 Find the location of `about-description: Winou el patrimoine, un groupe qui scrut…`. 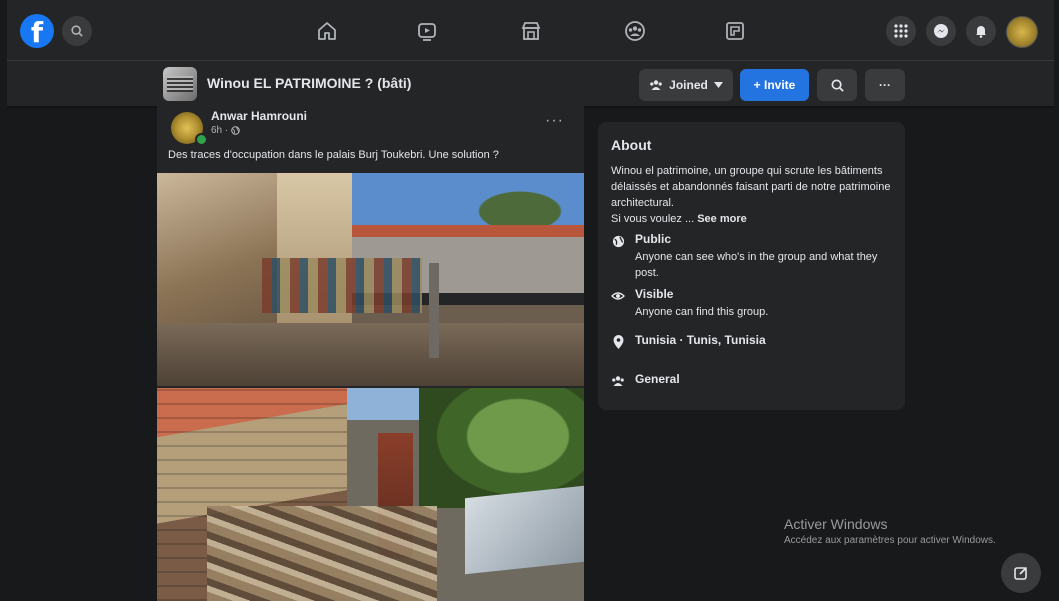

about-description: Winou el patrimoine, un groupe qui scrut… is located at coordinates (753, 195).